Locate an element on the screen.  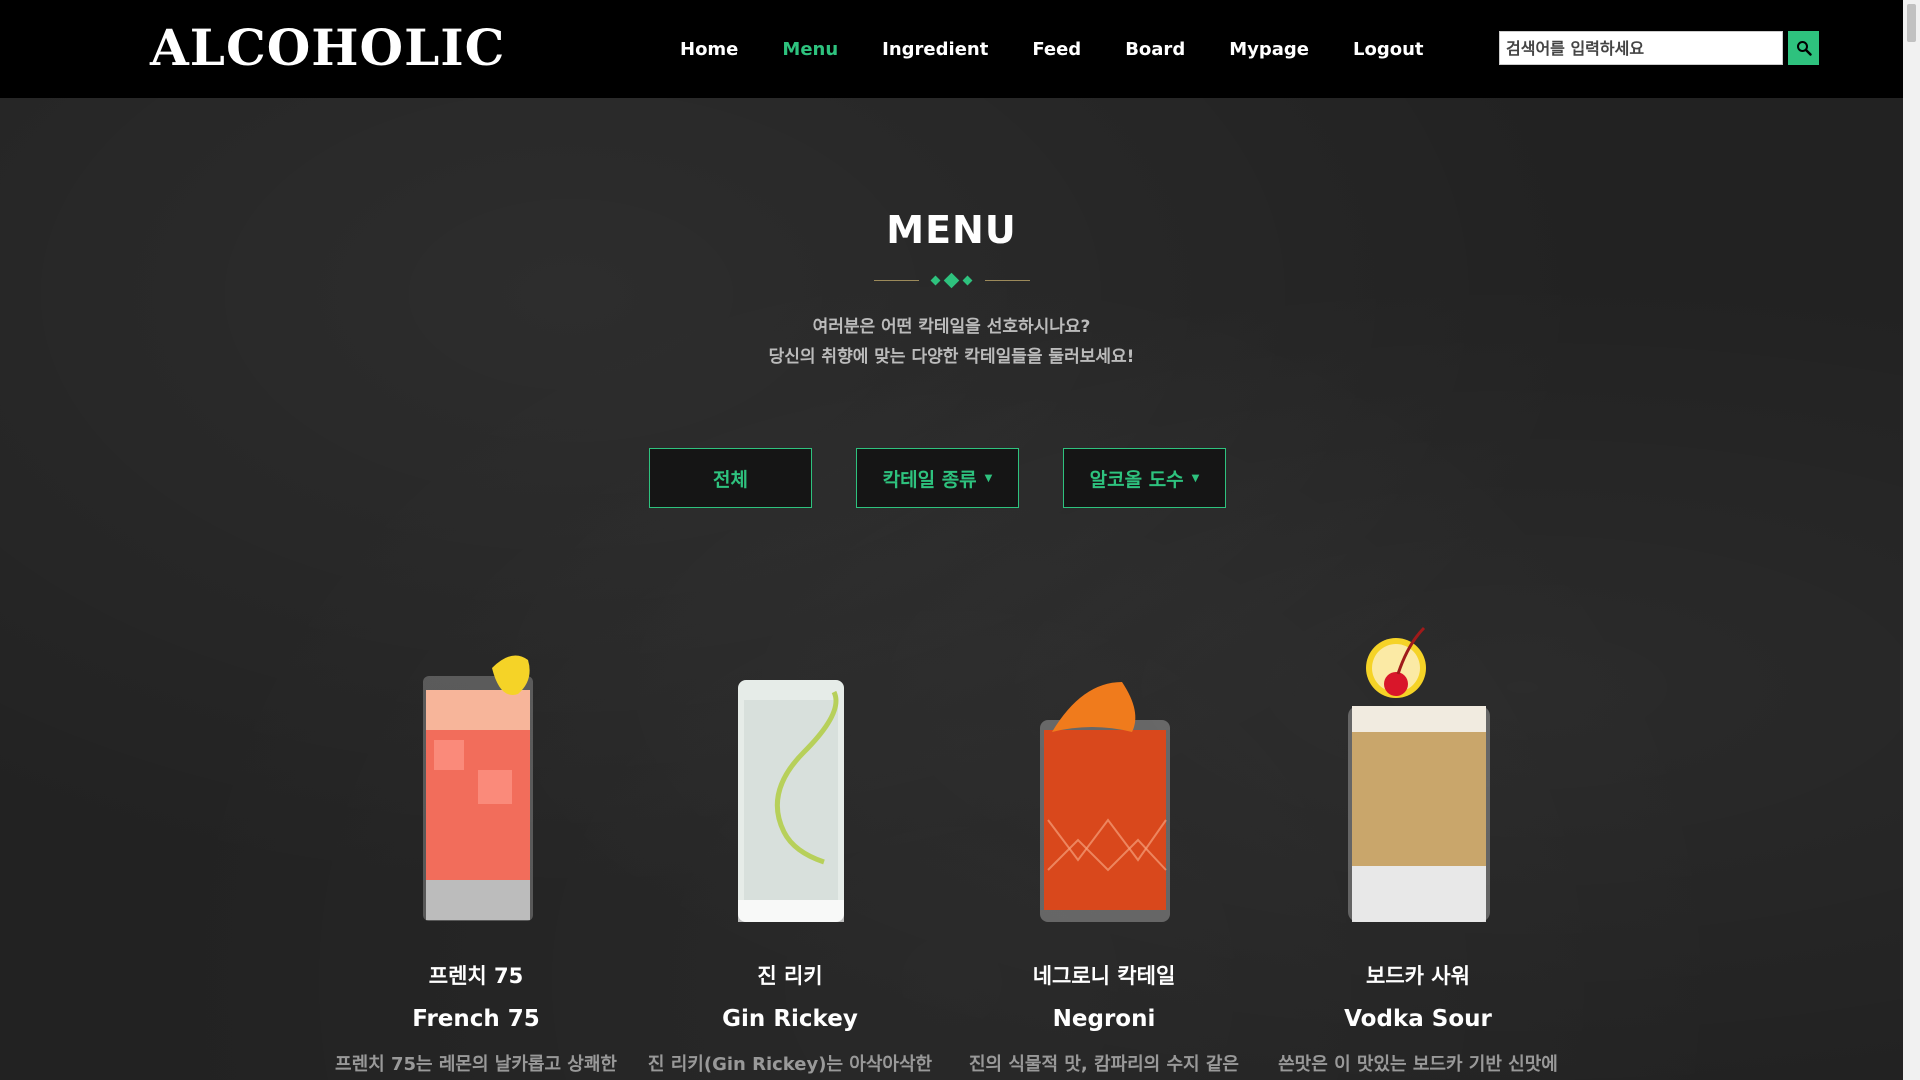
cocktail-name-ko: 진 리키 is located at coordinates (790, 976).